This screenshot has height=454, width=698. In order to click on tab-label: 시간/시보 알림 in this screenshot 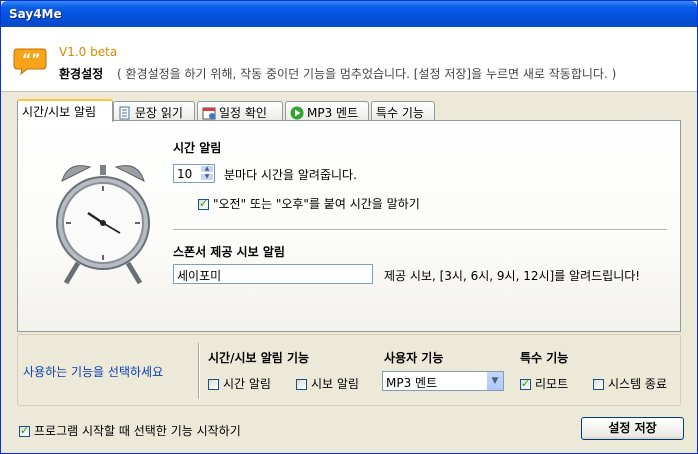, I will do `click(59, 112)`.